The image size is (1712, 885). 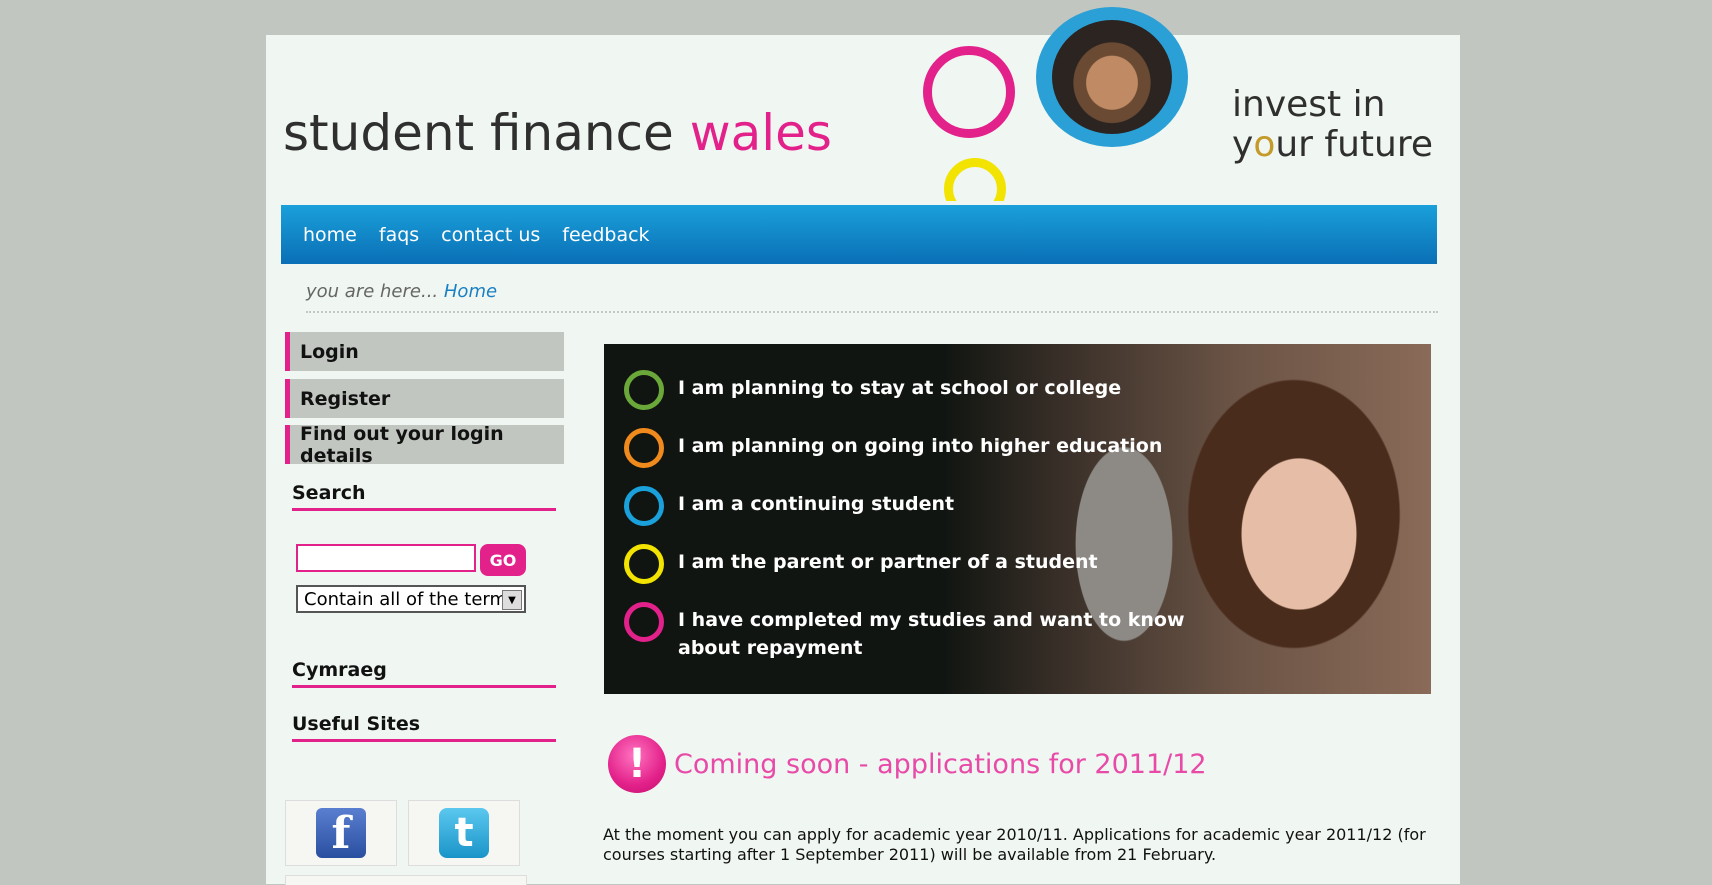 I want to click on banner-item-continuing-student: I am a continuing student, so click(x=789, y=506).